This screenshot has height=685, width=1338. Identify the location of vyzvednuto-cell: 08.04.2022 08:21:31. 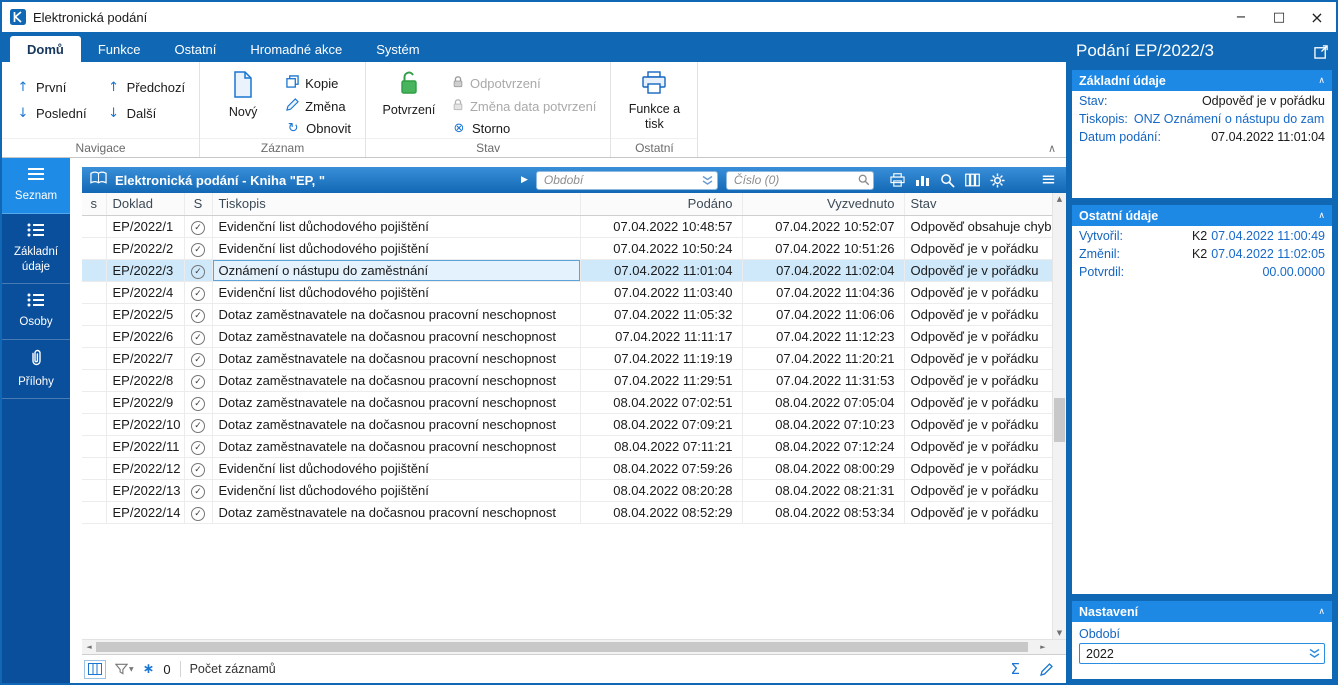
(823, 490).